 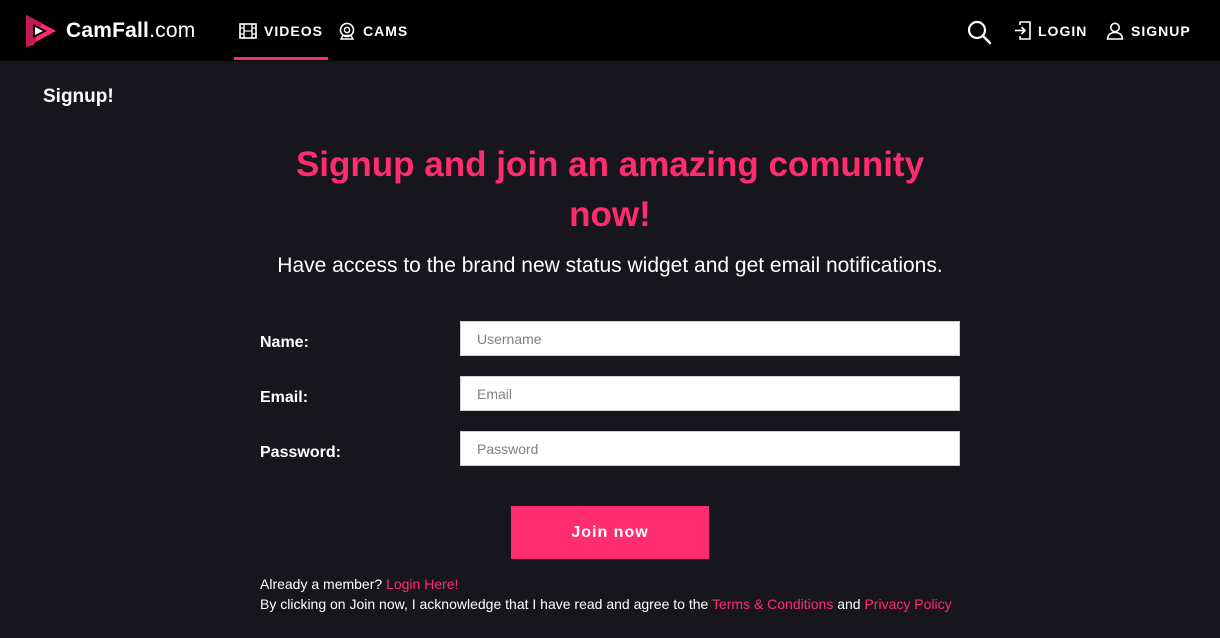 What do you see at coordinates (41, 31) in the screenshot?
I see `play-logo-icon` at bounding box center [41, 31].